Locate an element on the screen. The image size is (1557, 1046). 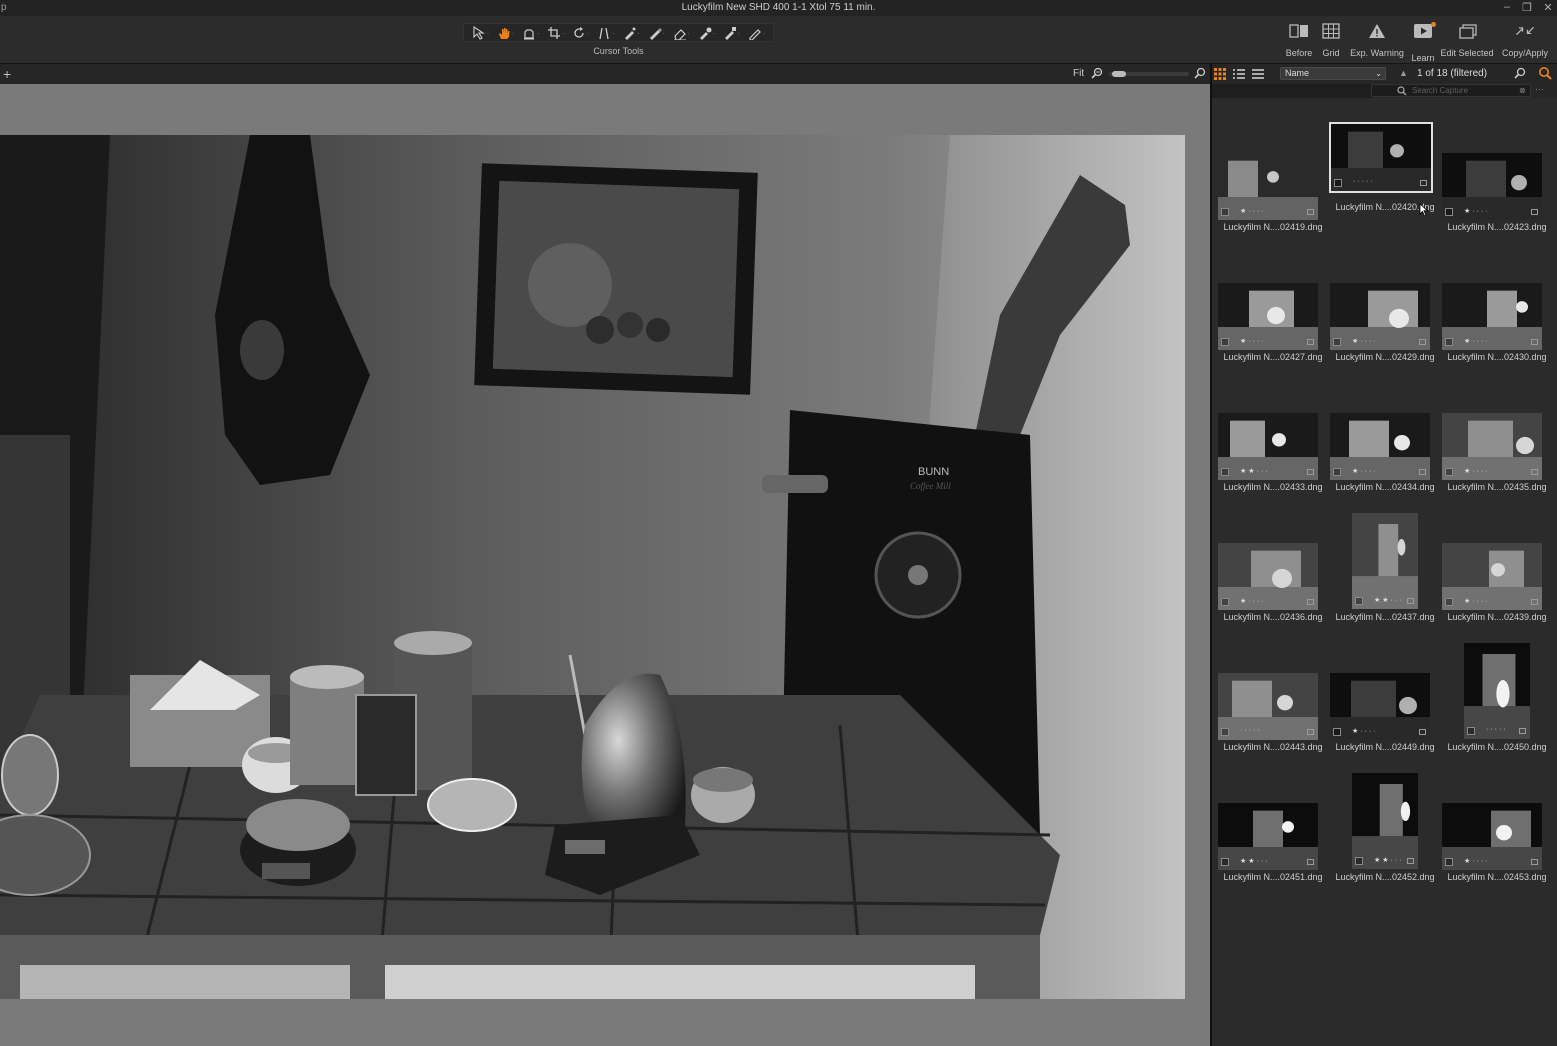
thumbnail-cell: ★★··· Luckyfilm N....02433.dng is located at coordinates (1273, 446).